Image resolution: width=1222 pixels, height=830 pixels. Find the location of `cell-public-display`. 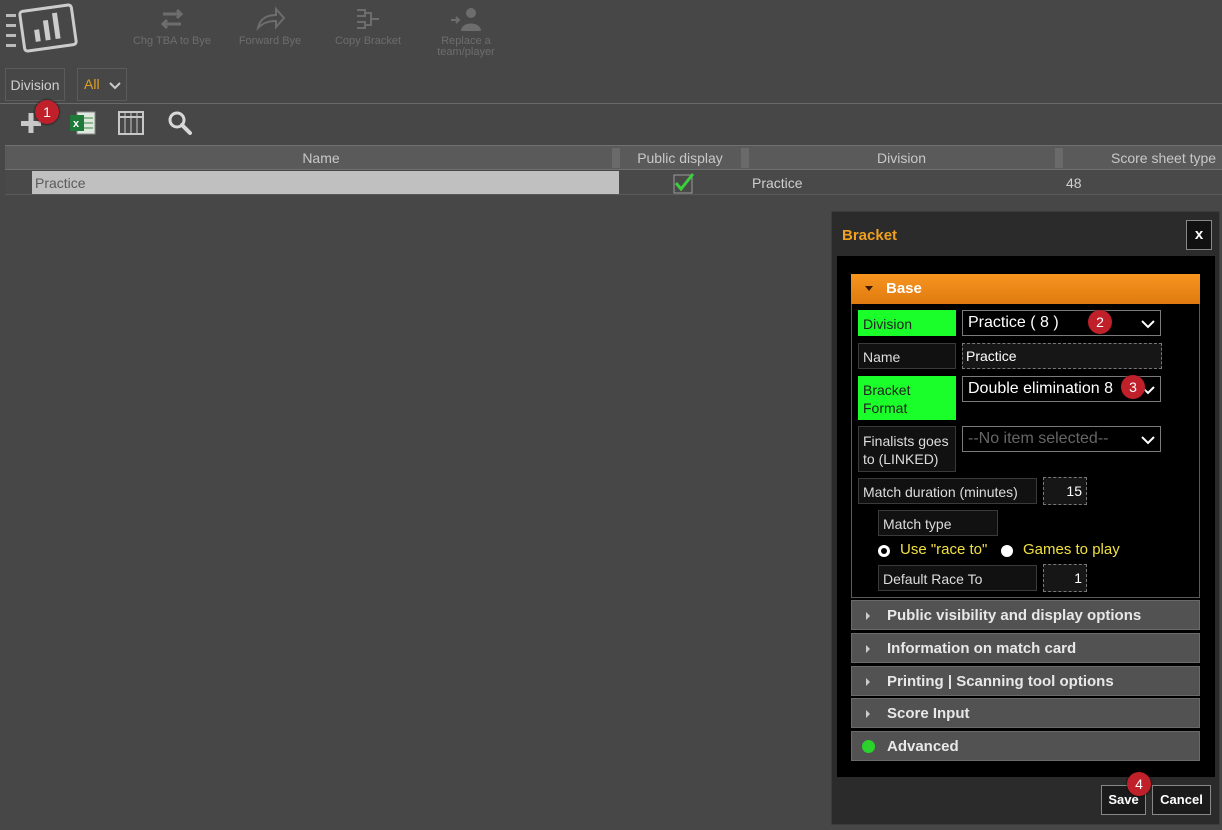

cell-public-display is located at coordinates (684, 182).